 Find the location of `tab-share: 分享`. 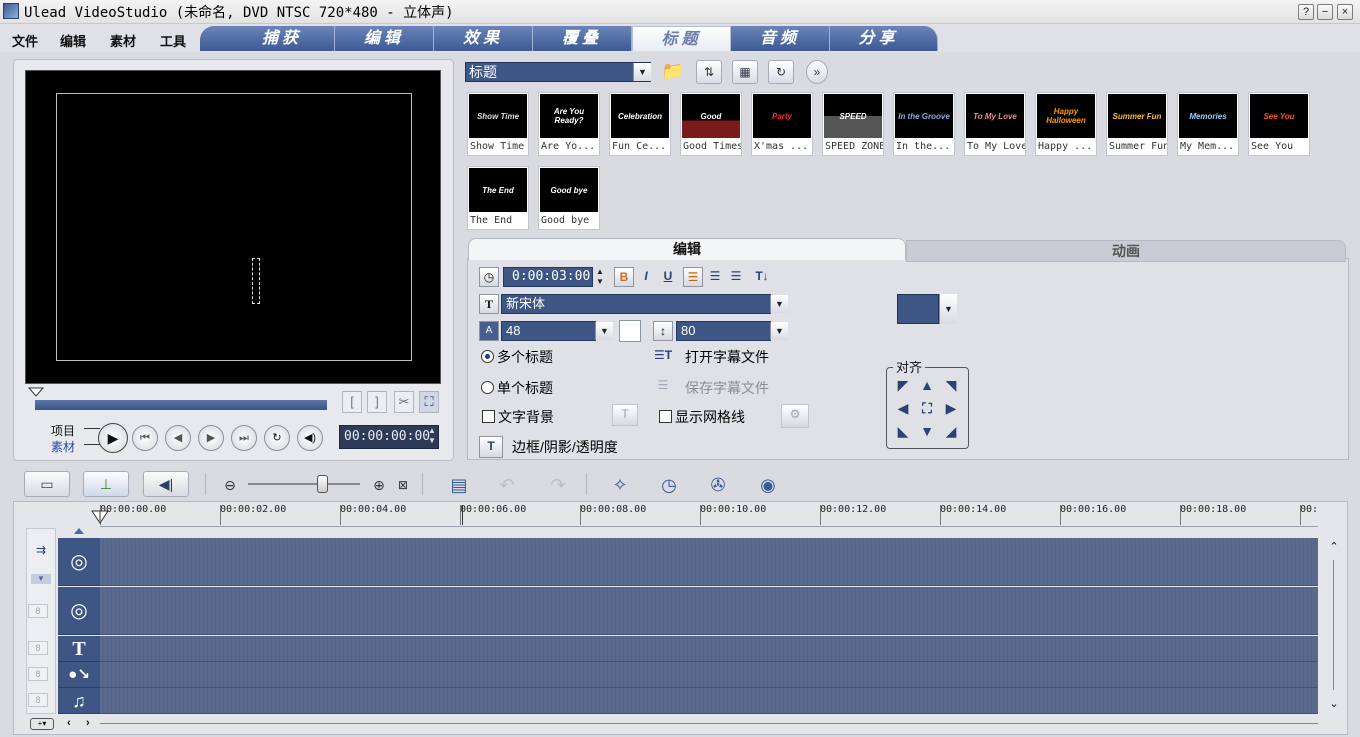

tab-share: 分享 is located at coordinates (884, 38).